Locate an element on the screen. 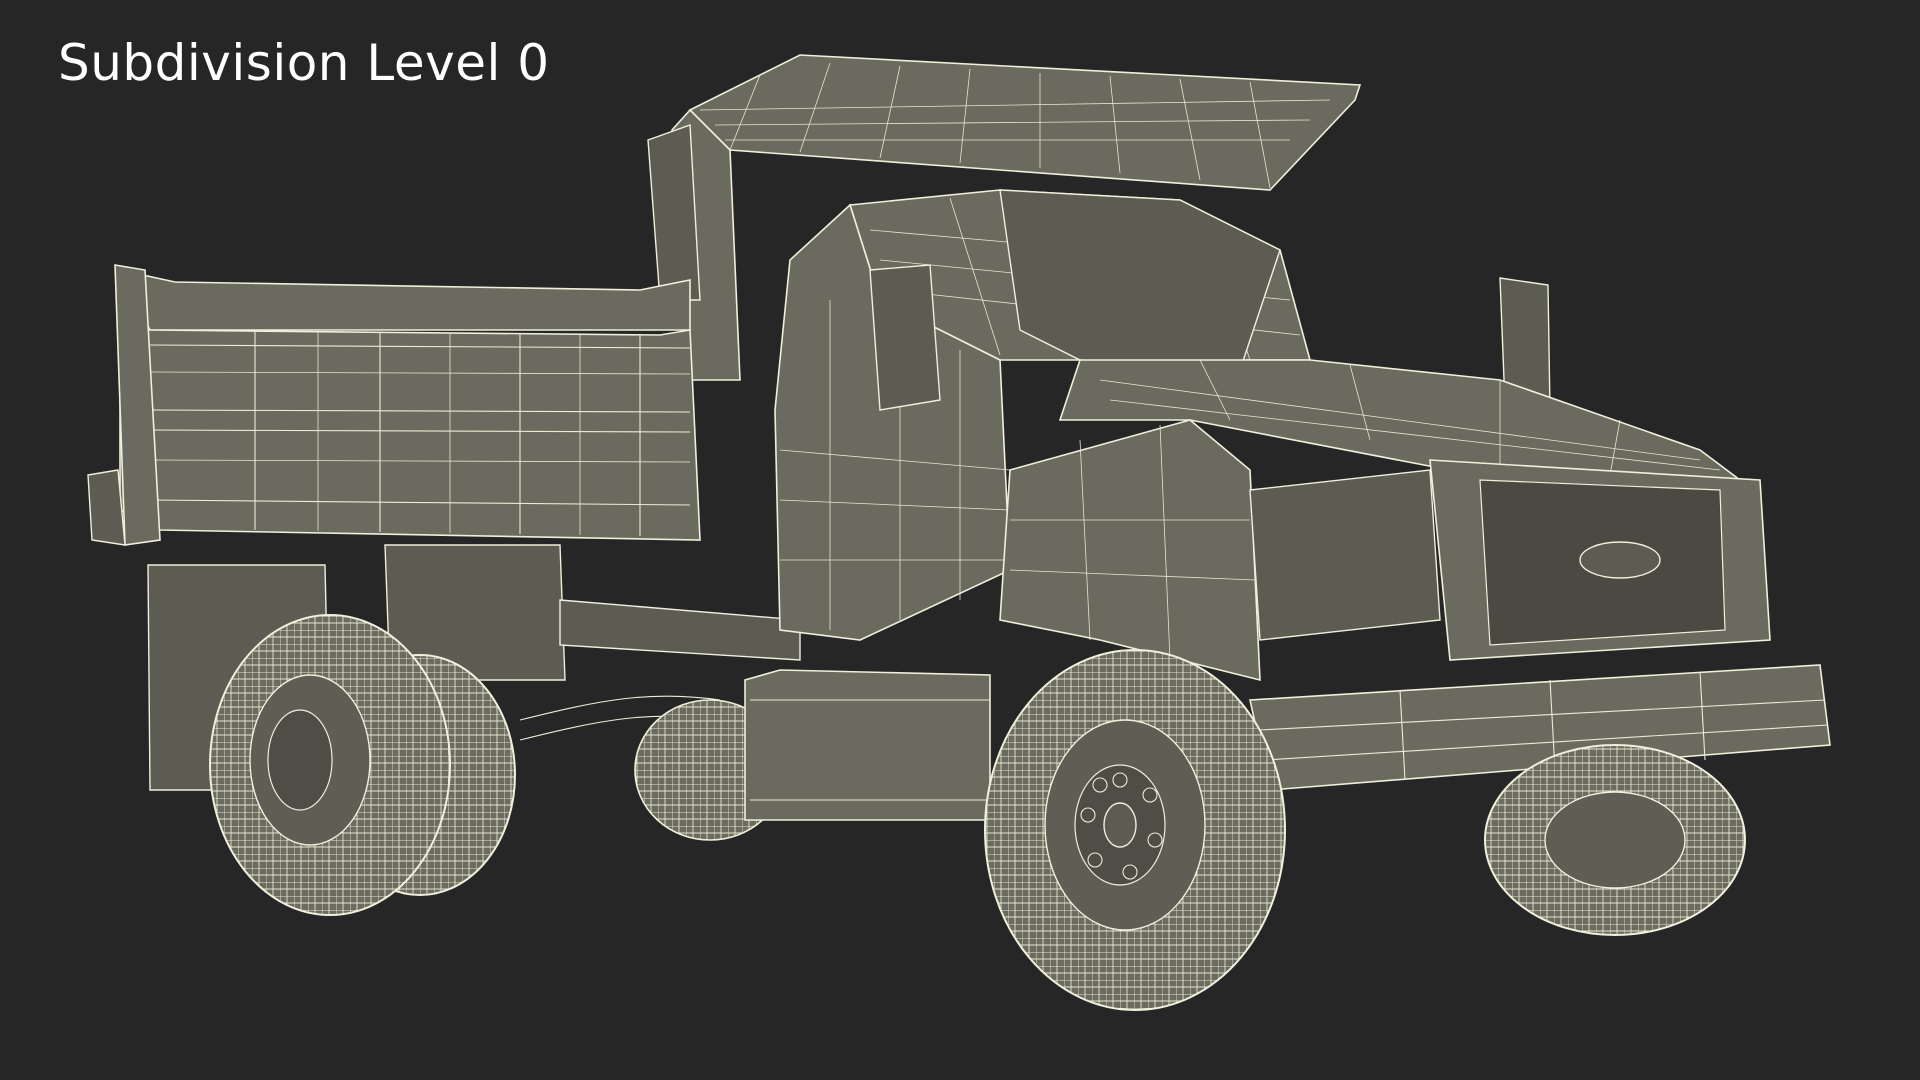 This screenshot has height=1080, width=1920. tail-light-bracket is located at coordinates (106, 507).